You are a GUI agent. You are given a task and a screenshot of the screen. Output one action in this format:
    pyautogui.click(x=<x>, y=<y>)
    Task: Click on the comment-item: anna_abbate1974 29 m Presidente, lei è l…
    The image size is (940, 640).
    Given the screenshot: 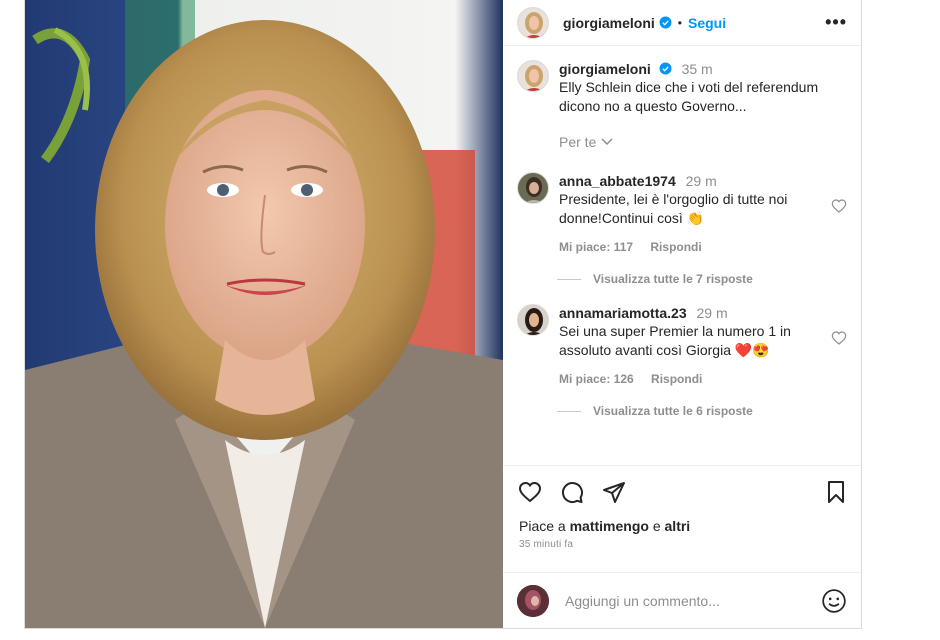 What is the action you would take?
    pyautogui.click(x=682, y=213)
    